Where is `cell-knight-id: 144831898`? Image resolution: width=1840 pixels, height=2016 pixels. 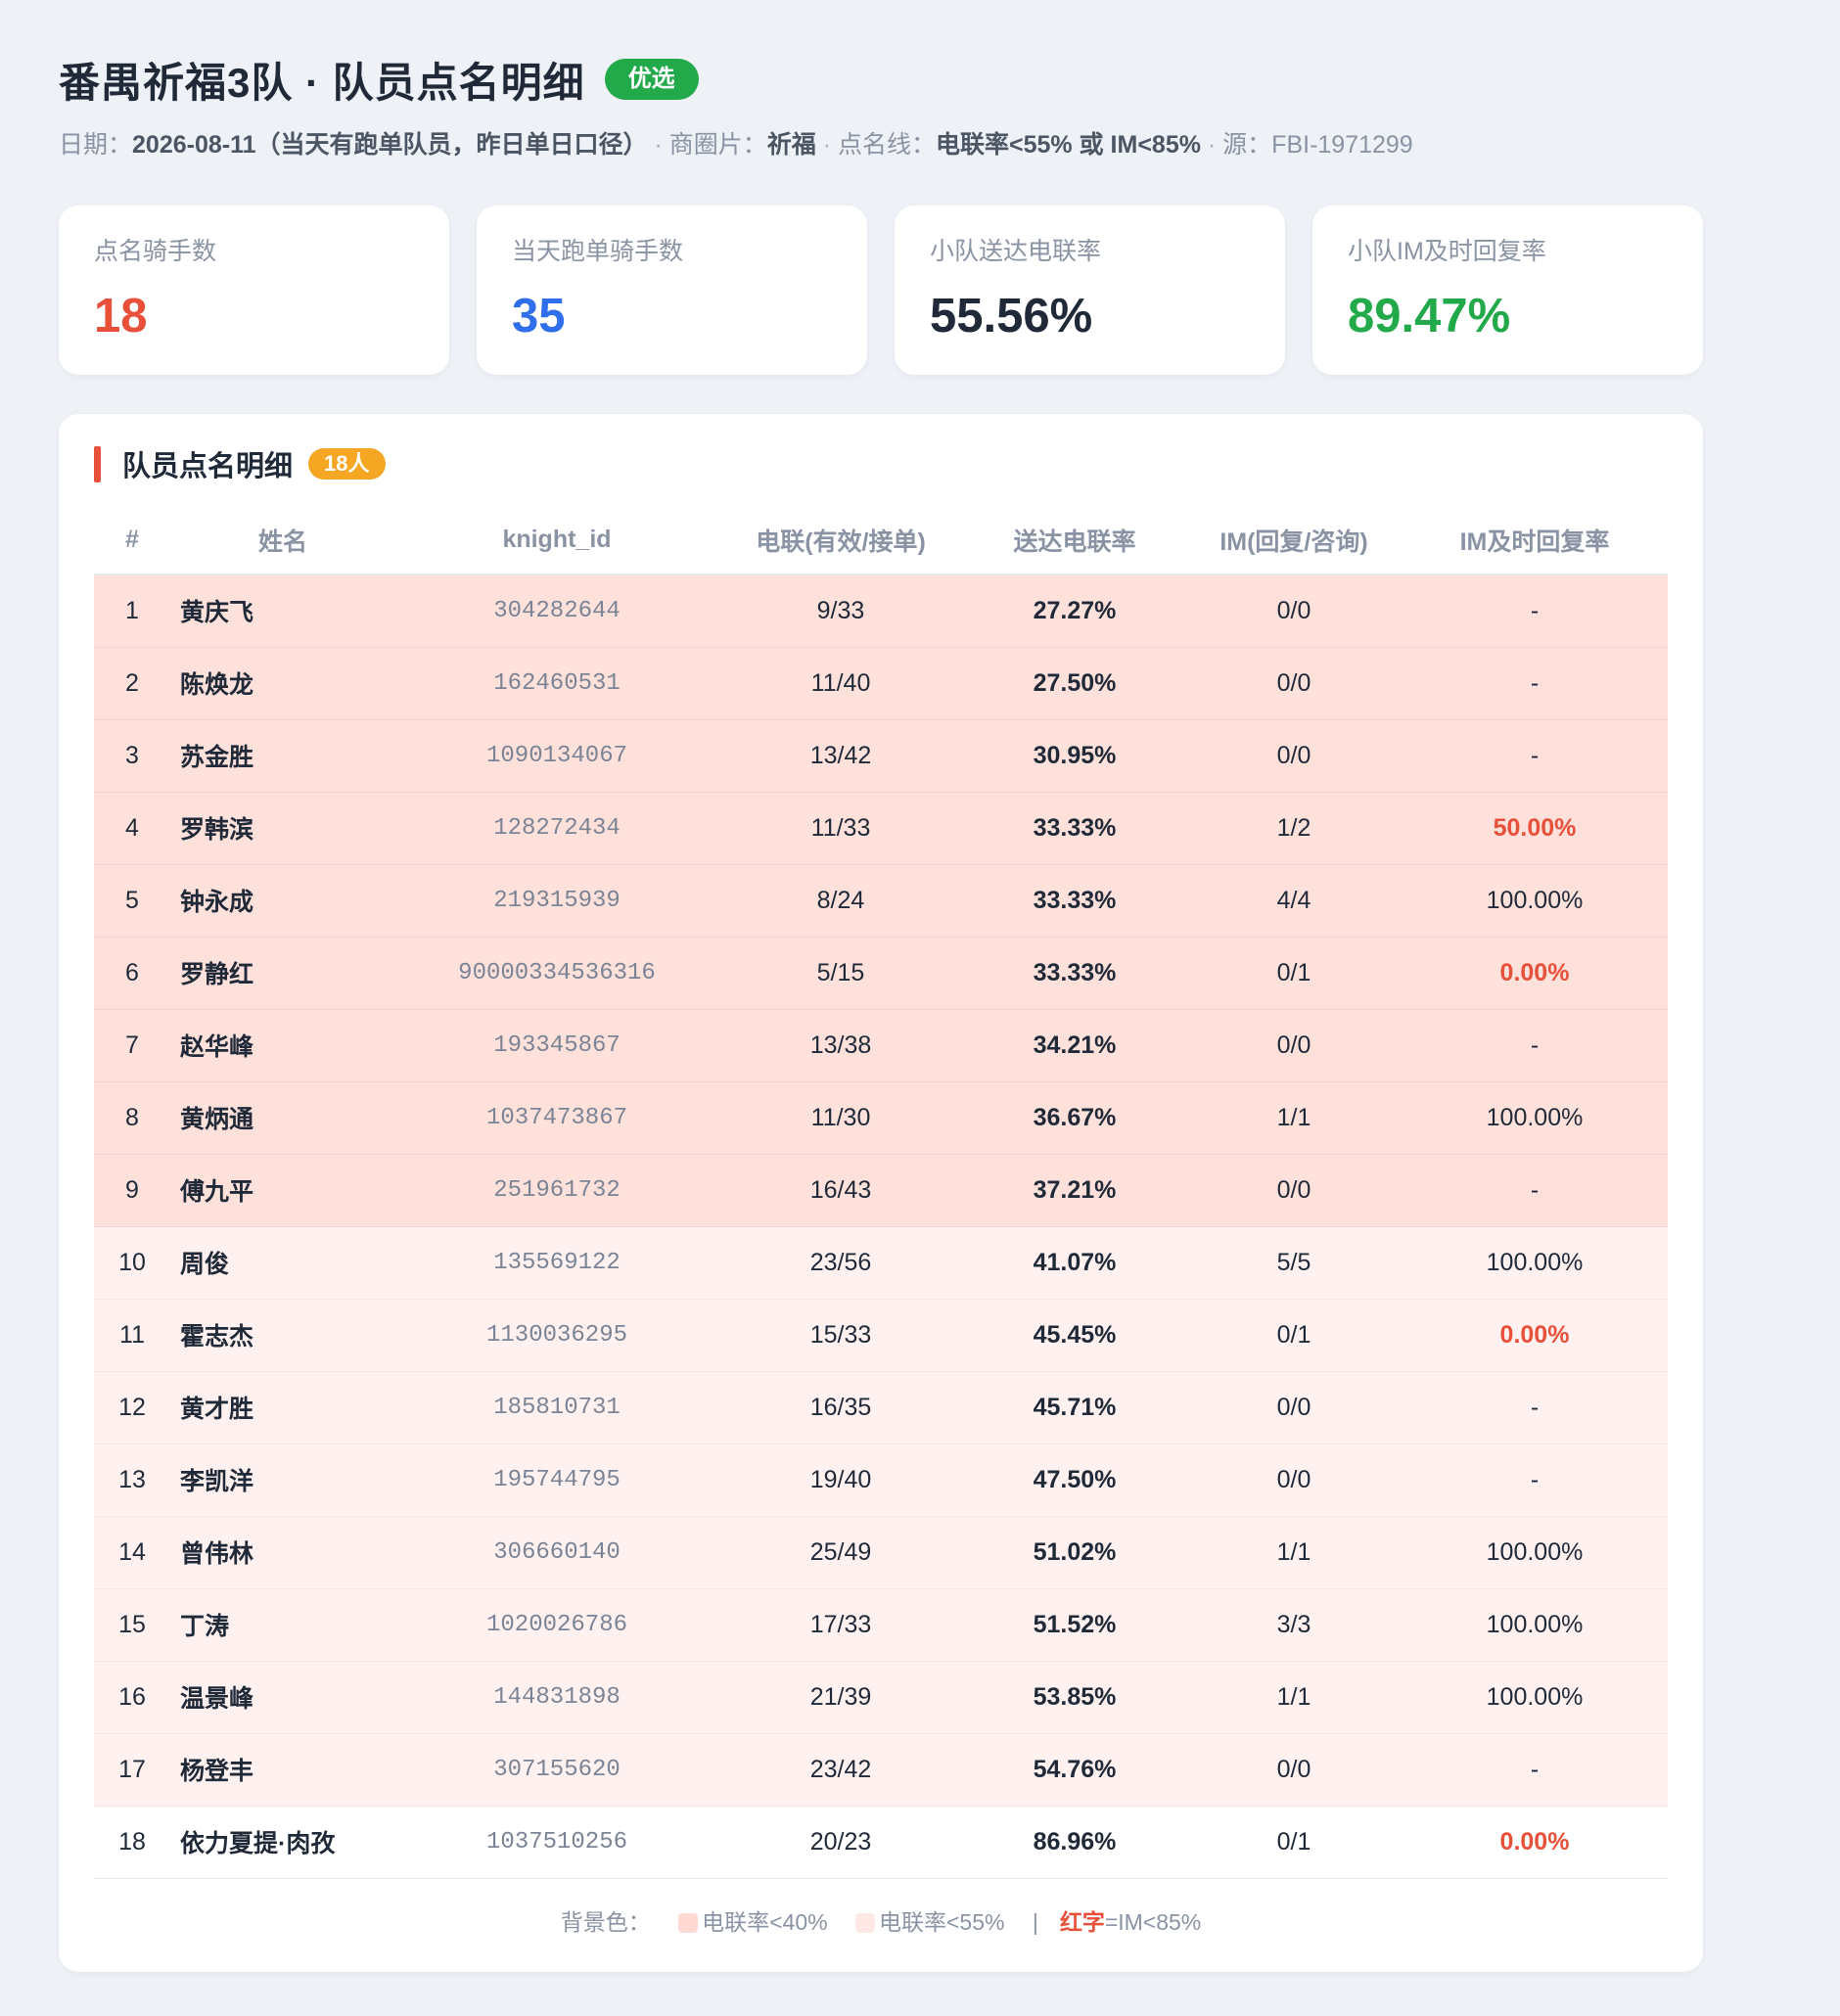 cell-knight-id: 144831898 is located at coordinates (557, 1697).